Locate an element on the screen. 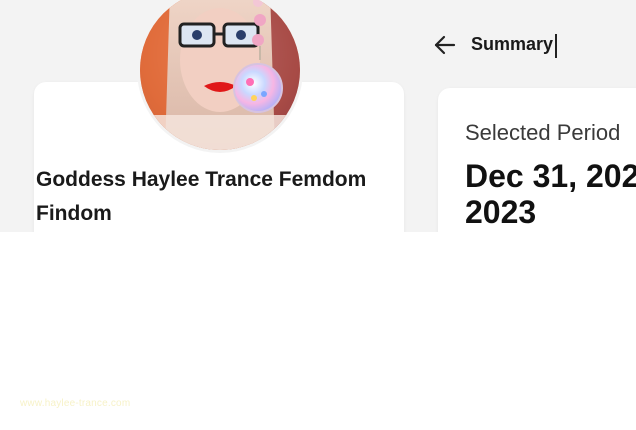  profile-name: Goddess Haylee Trance Femdom Findom is located at coordinates (201, 196).